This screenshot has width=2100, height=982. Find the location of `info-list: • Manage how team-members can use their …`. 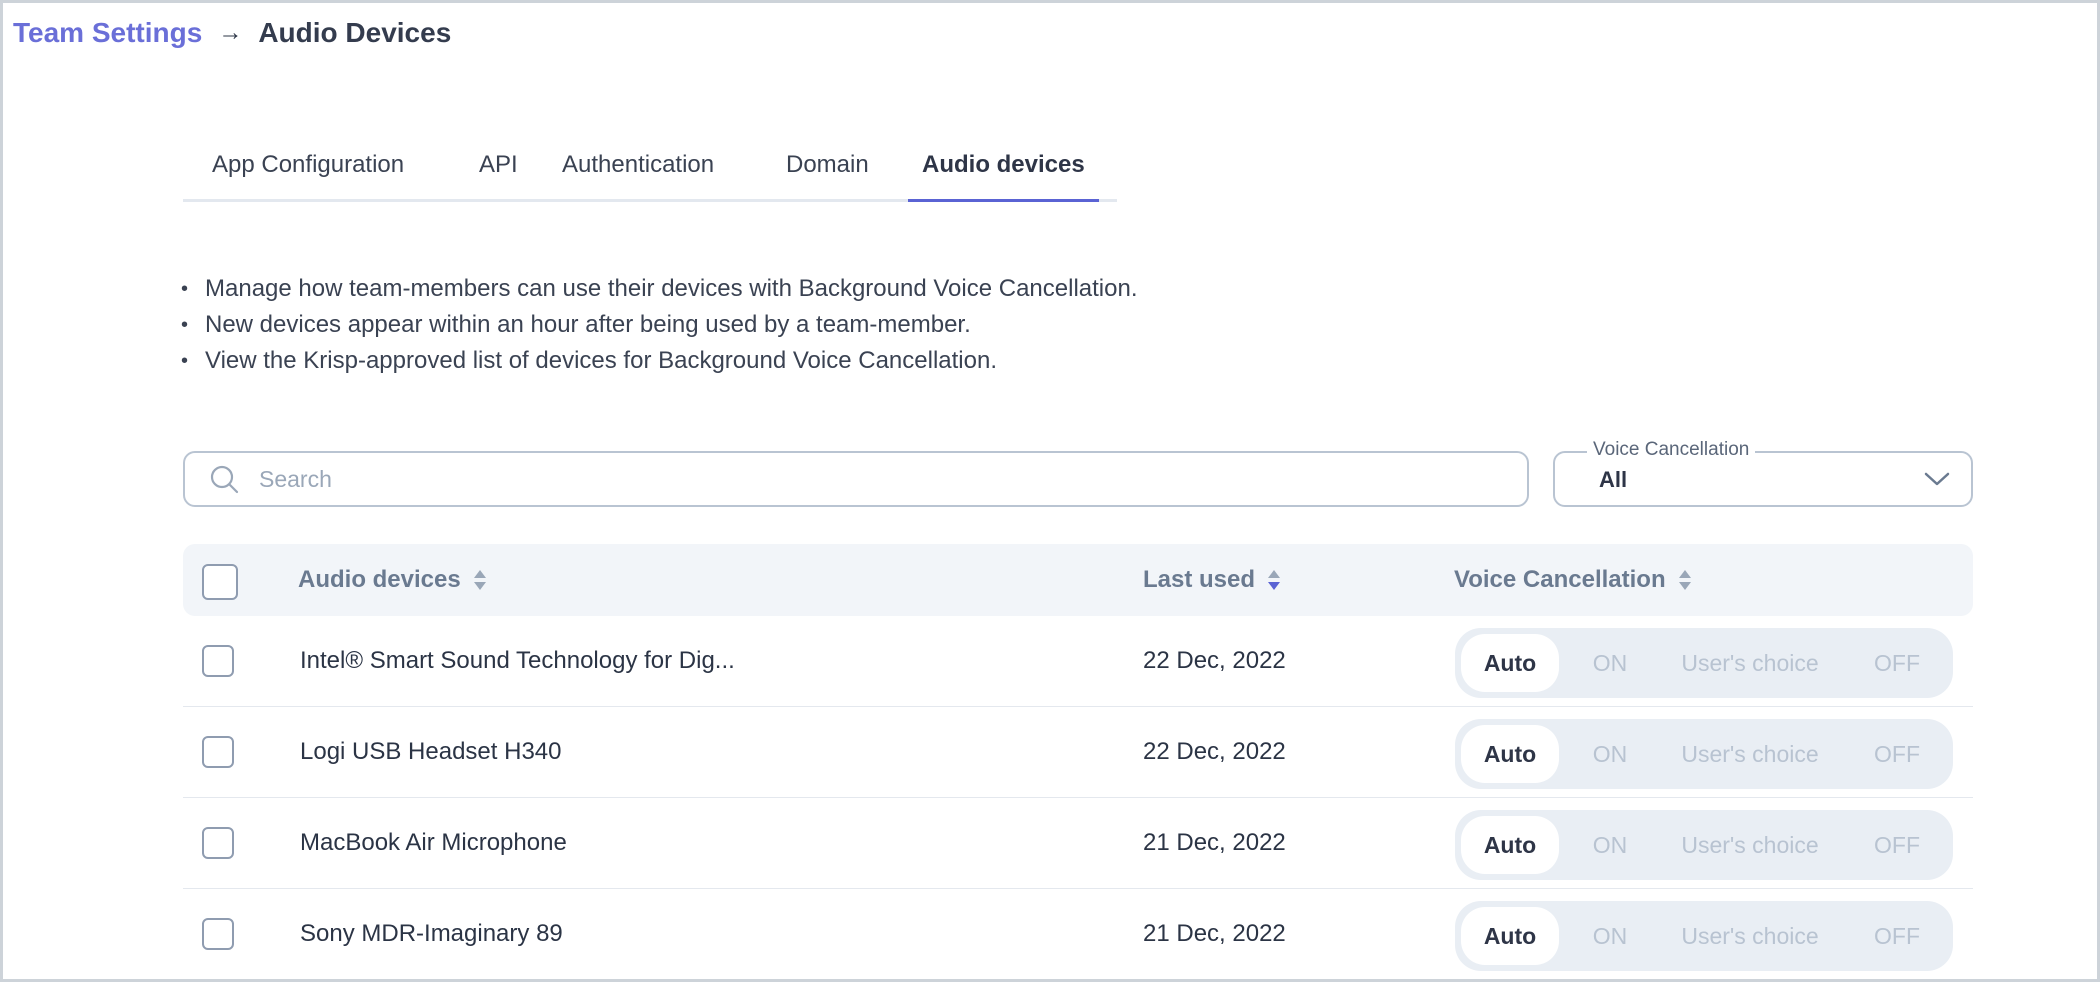

info-list: • Manage how team-members can use their … is located at coordinates (659, 325).